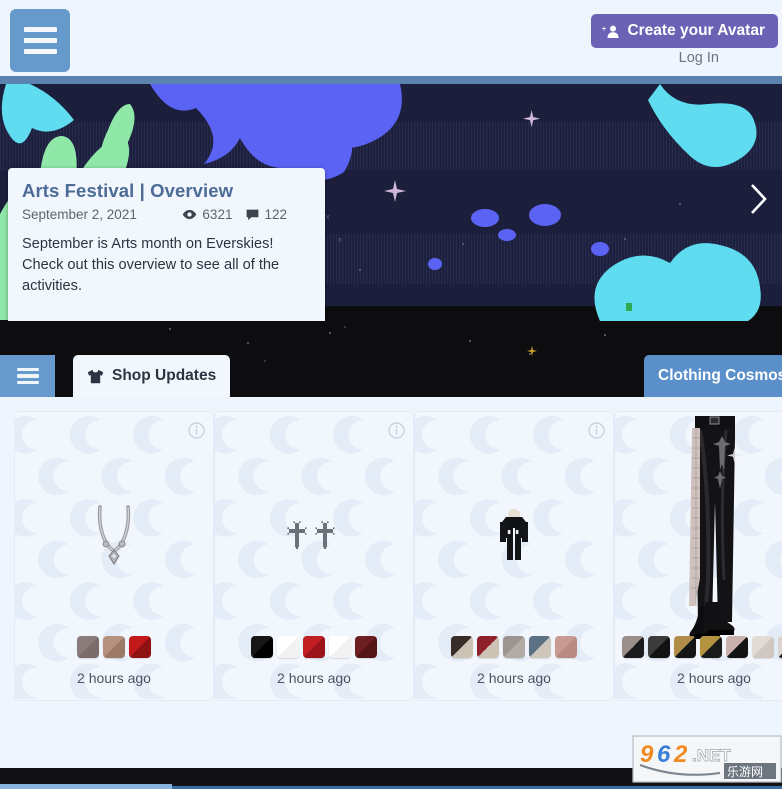  I want to click on cross-earrings-item, so click(311, 535).